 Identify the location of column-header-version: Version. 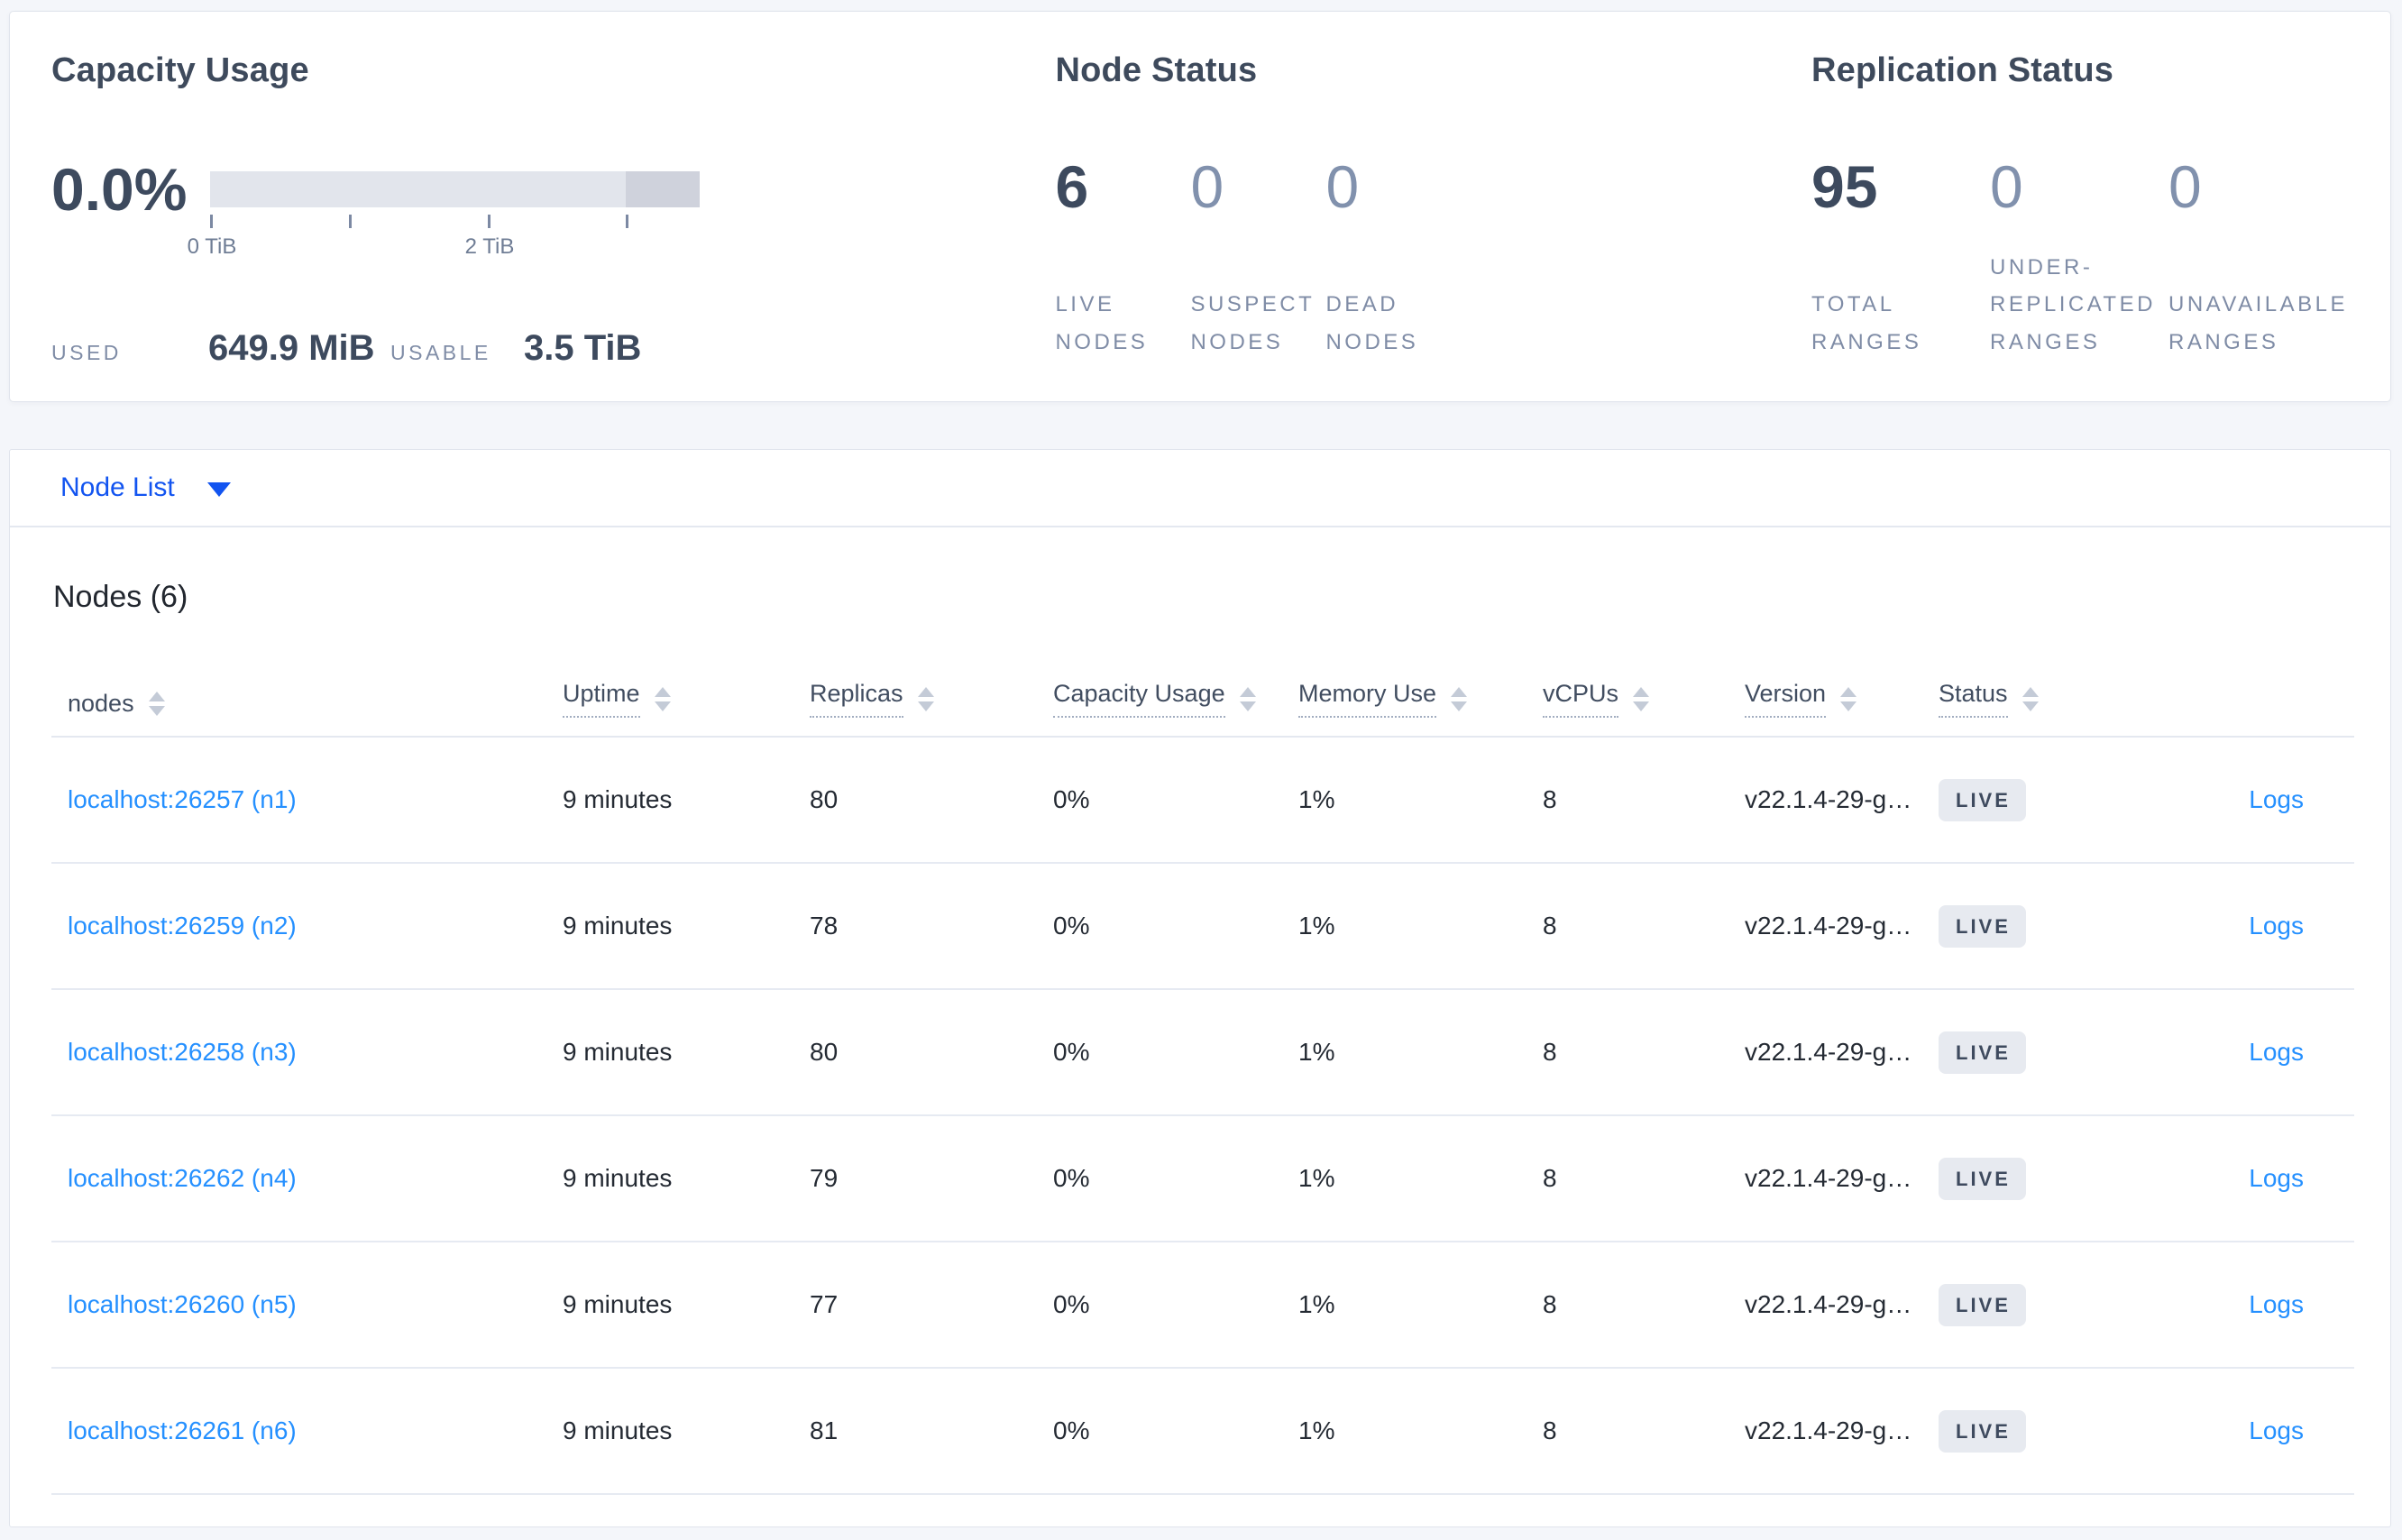
(1842, 708).